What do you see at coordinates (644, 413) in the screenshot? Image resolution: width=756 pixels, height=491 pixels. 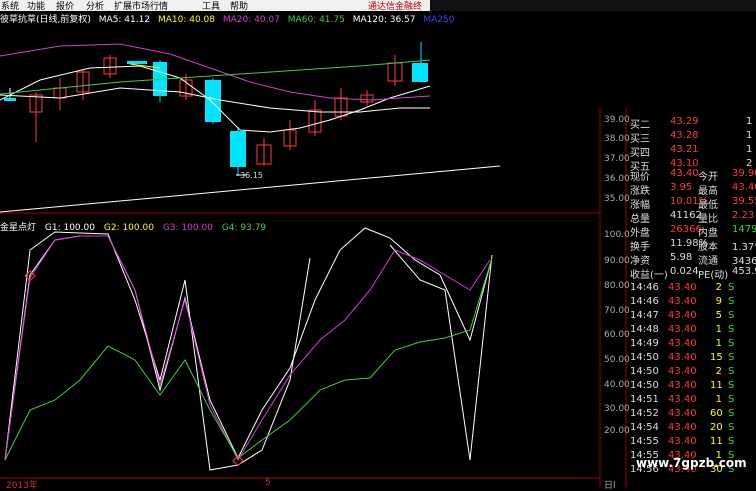 I see `tick-time: 14:52` at bounding box center [644, 413].